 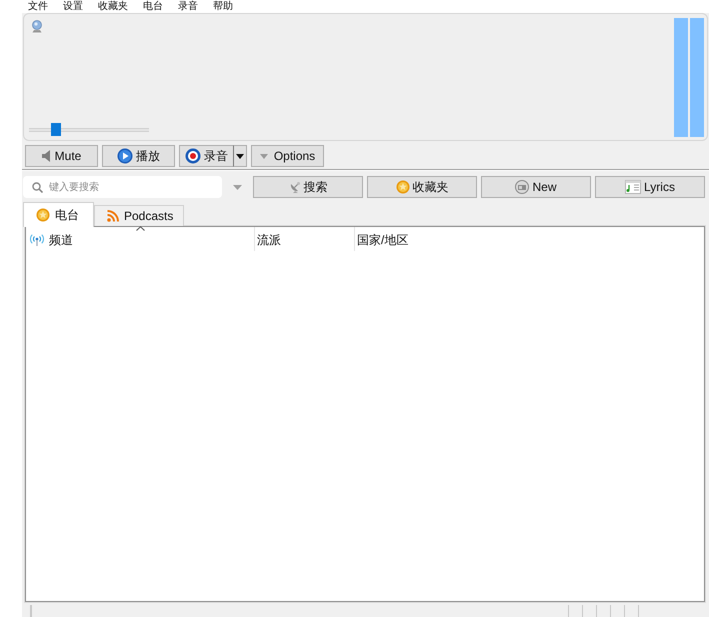 I want to click on speaker-icon, so click(x=47, y=156).